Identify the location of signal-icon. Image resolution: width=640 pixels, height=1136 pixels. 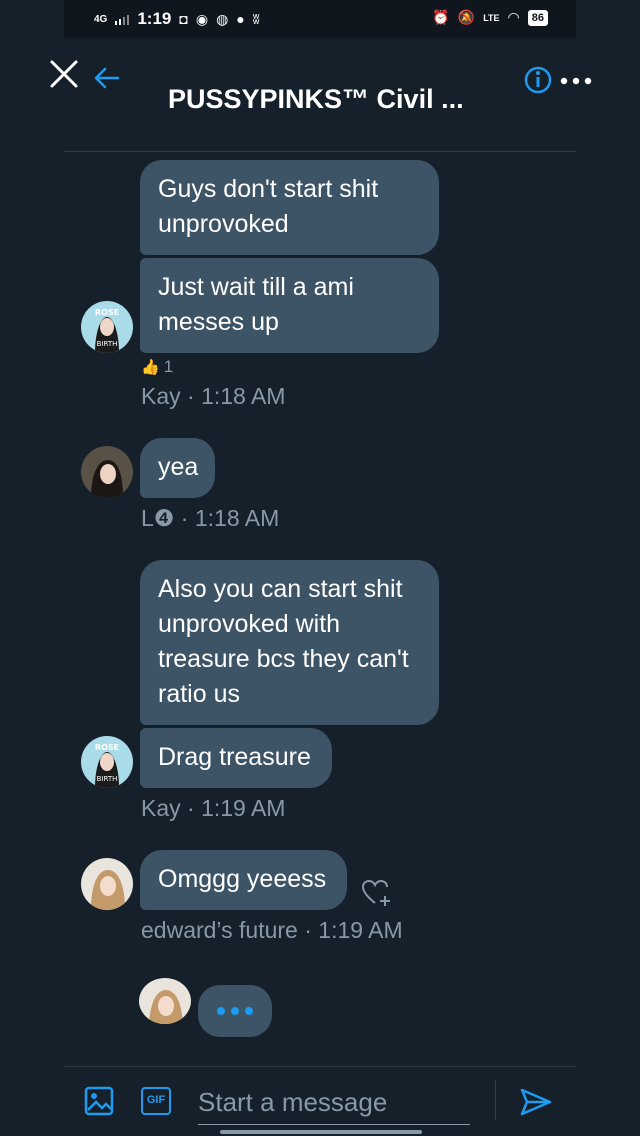
(122, 20).